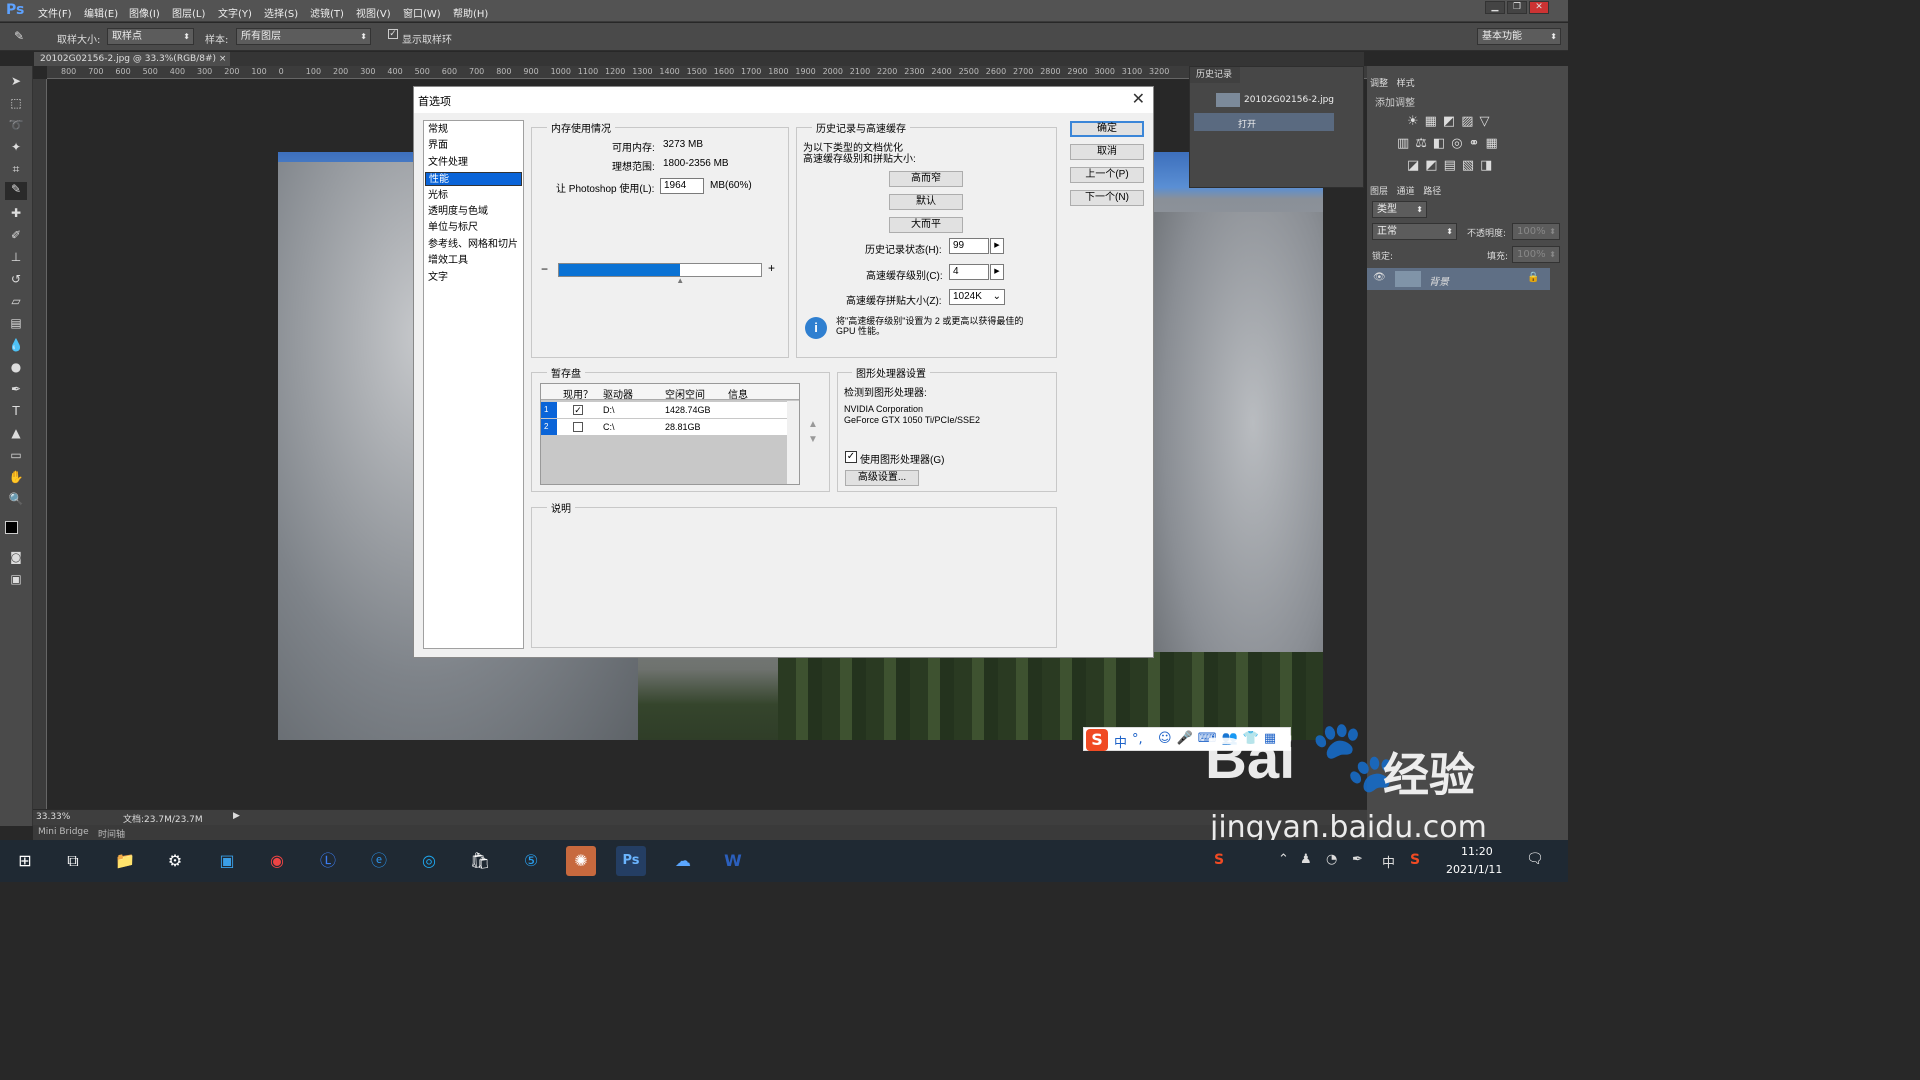 This screenshot has width=1920, height=1080. I want to click on use-gpu-checkbox: ✓, so click(851, 457).